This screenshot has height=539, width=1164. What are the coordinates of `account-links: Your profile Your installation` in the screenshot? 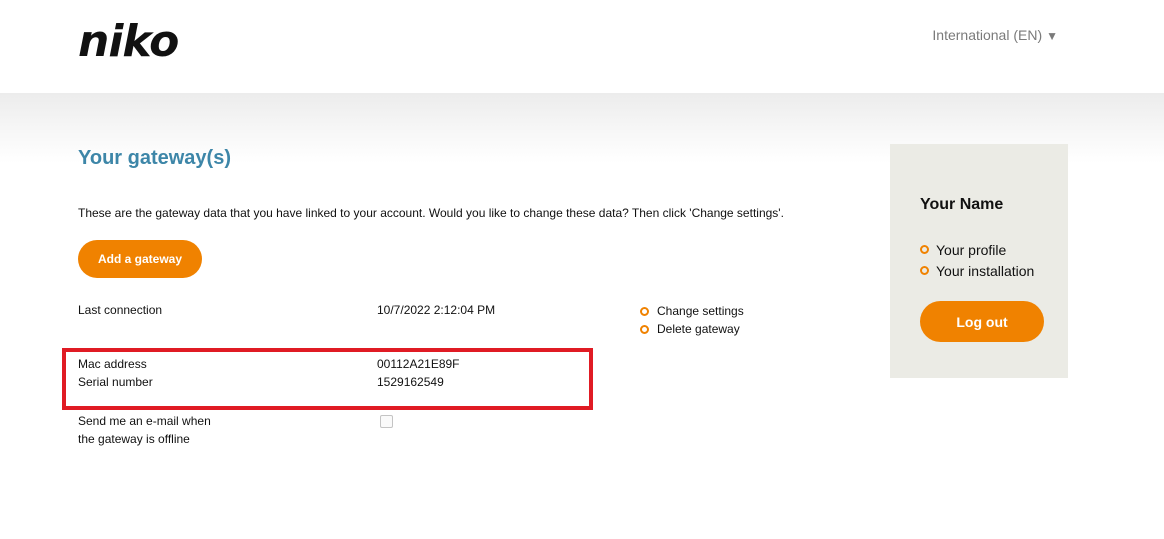 It's located at (977, 260).